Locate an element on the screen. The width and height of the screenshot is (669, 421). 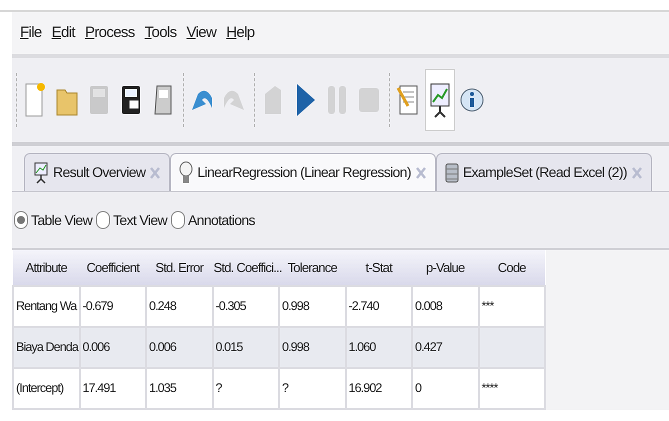
tab: ExampleSet (Read Excel (2)) is located at coordinates (544, 172).